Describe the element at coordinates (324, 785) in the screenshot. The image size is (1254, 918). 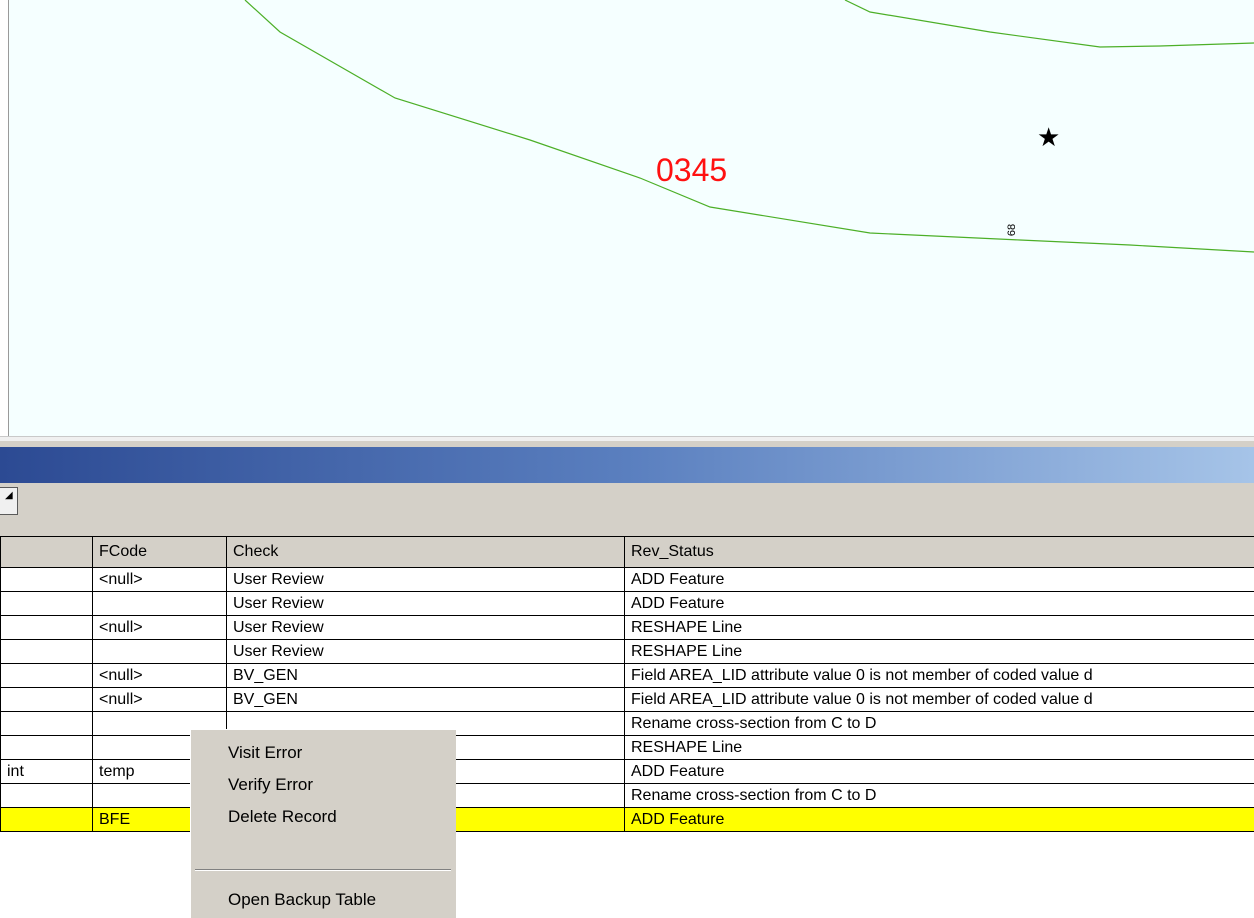
I see `menu-item-verify-error: Verify Error` at that location.